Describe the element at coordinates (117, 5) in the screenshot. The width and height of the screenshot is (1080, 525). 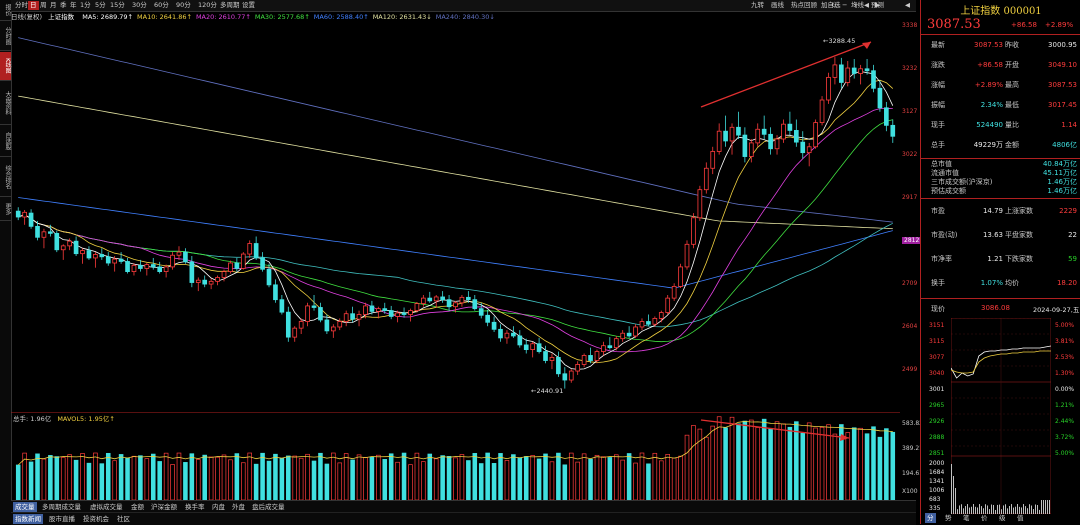
I see `period-tab-8: 15分` at that location.